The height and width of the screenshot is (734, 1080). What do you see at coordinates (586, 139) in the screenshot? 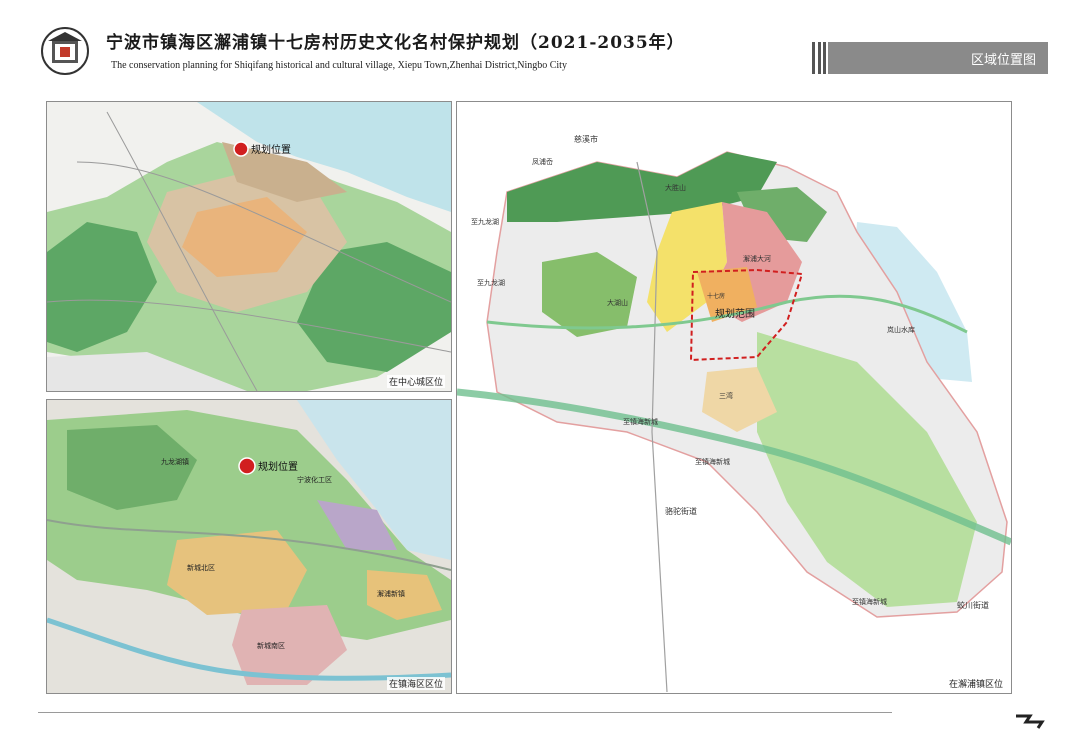
I see `town-label-0: 慈溪市` at bounding box center [586, 139].